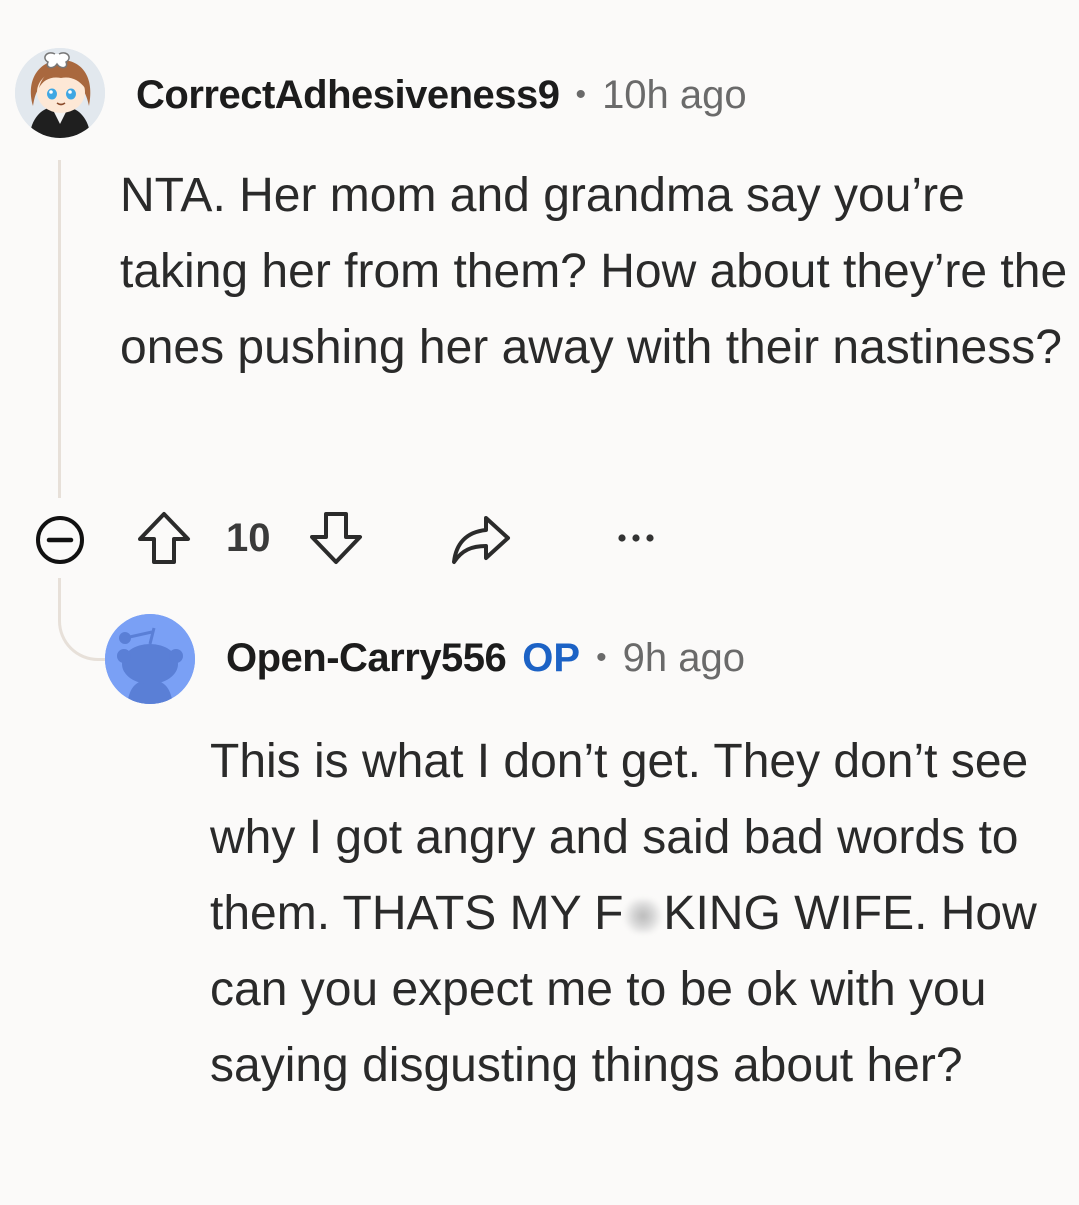 This screenshot has width=1079, height=1205. What do you see at coordinates (83, 619) in the screenshot?
I see `reply-thread-connector` at bounding box center [83, 619].